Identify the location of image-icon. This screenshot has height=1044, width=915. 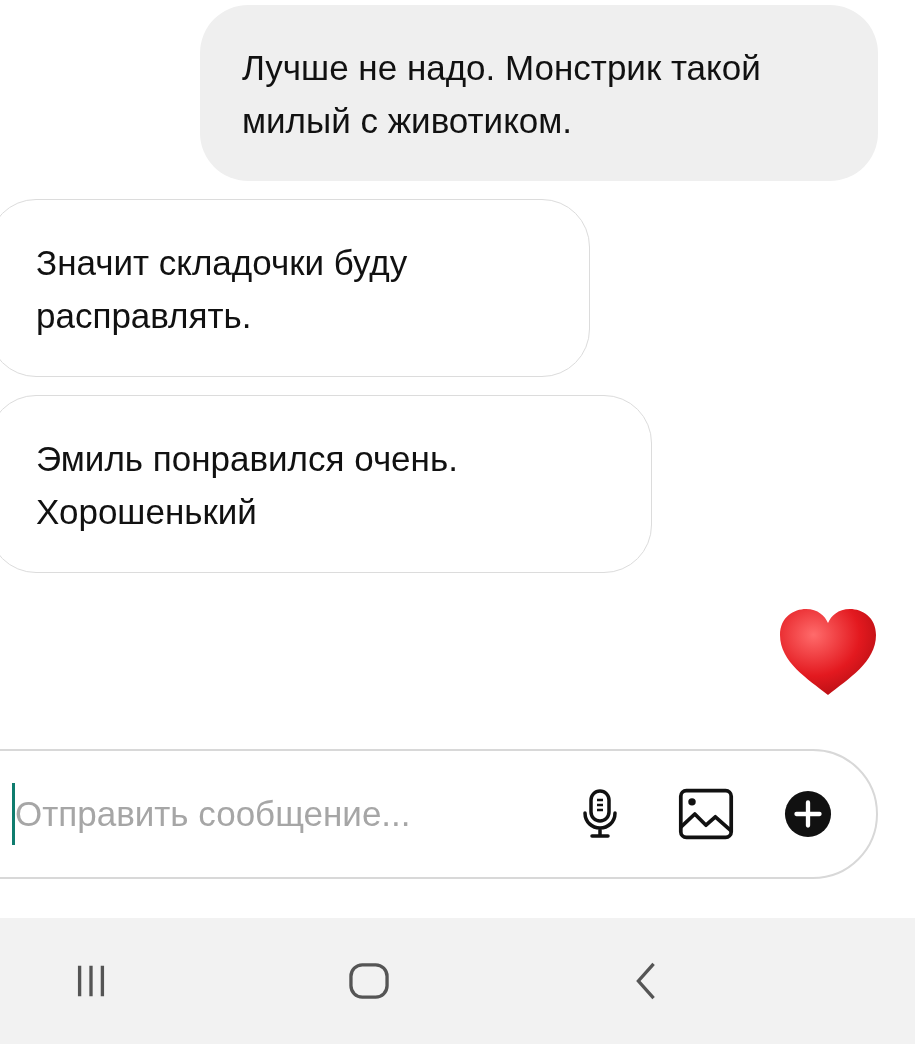
(706, 814).